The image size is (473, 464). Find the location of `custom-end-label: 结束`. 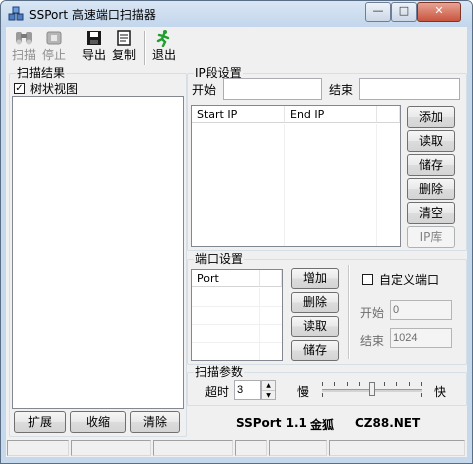

custom-end-label: 结束 is located at coordinates (372, 341).